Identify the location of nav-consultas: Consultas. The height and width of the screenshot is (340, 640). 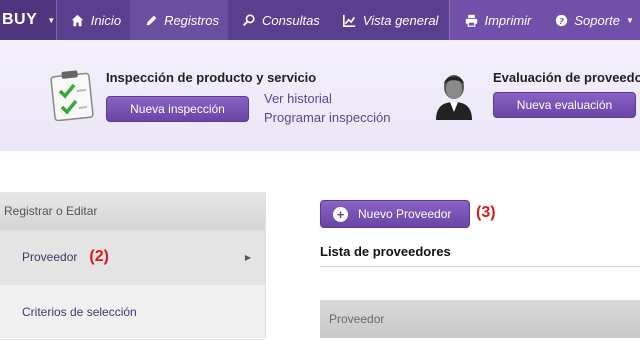
(278, 20).